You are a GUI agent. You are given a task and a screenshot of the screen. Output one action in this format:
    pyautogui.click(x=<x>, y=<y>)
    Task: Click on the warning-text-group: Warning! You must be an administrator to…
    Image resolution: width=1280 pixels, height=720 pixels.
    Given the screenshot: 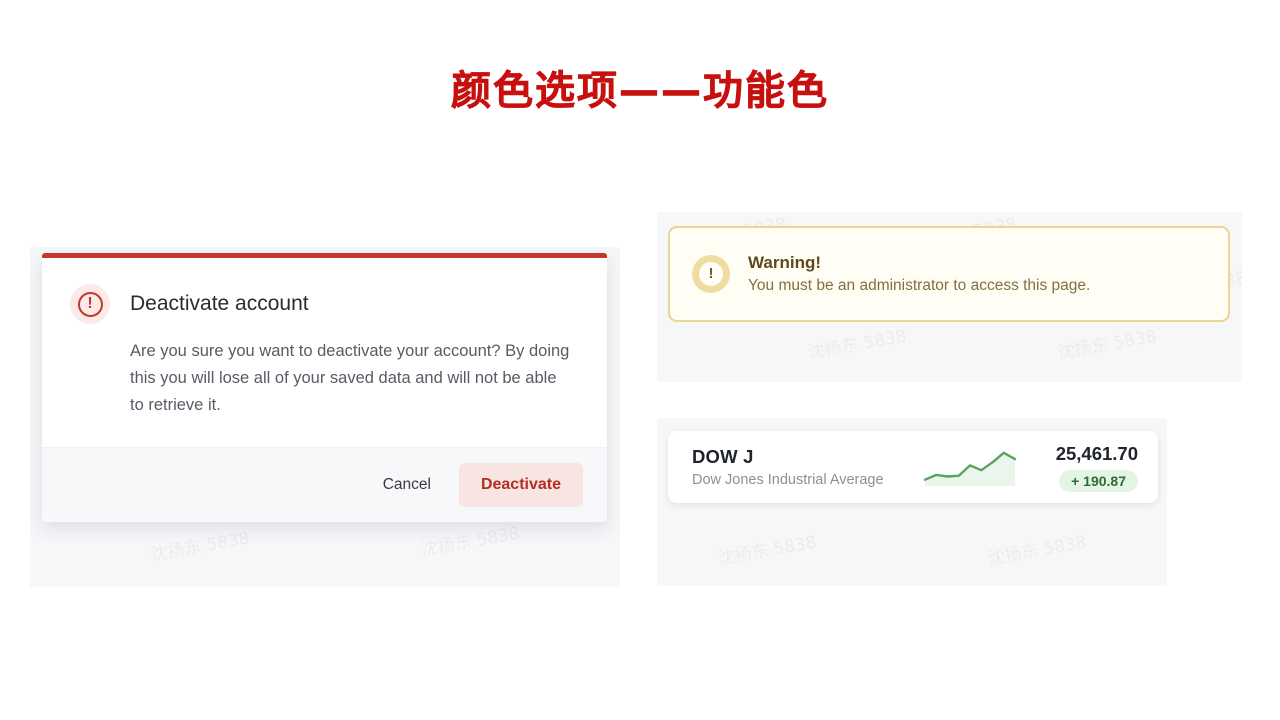 What is the action you would take?
    pyautogui.click(x=919, y=274)
    